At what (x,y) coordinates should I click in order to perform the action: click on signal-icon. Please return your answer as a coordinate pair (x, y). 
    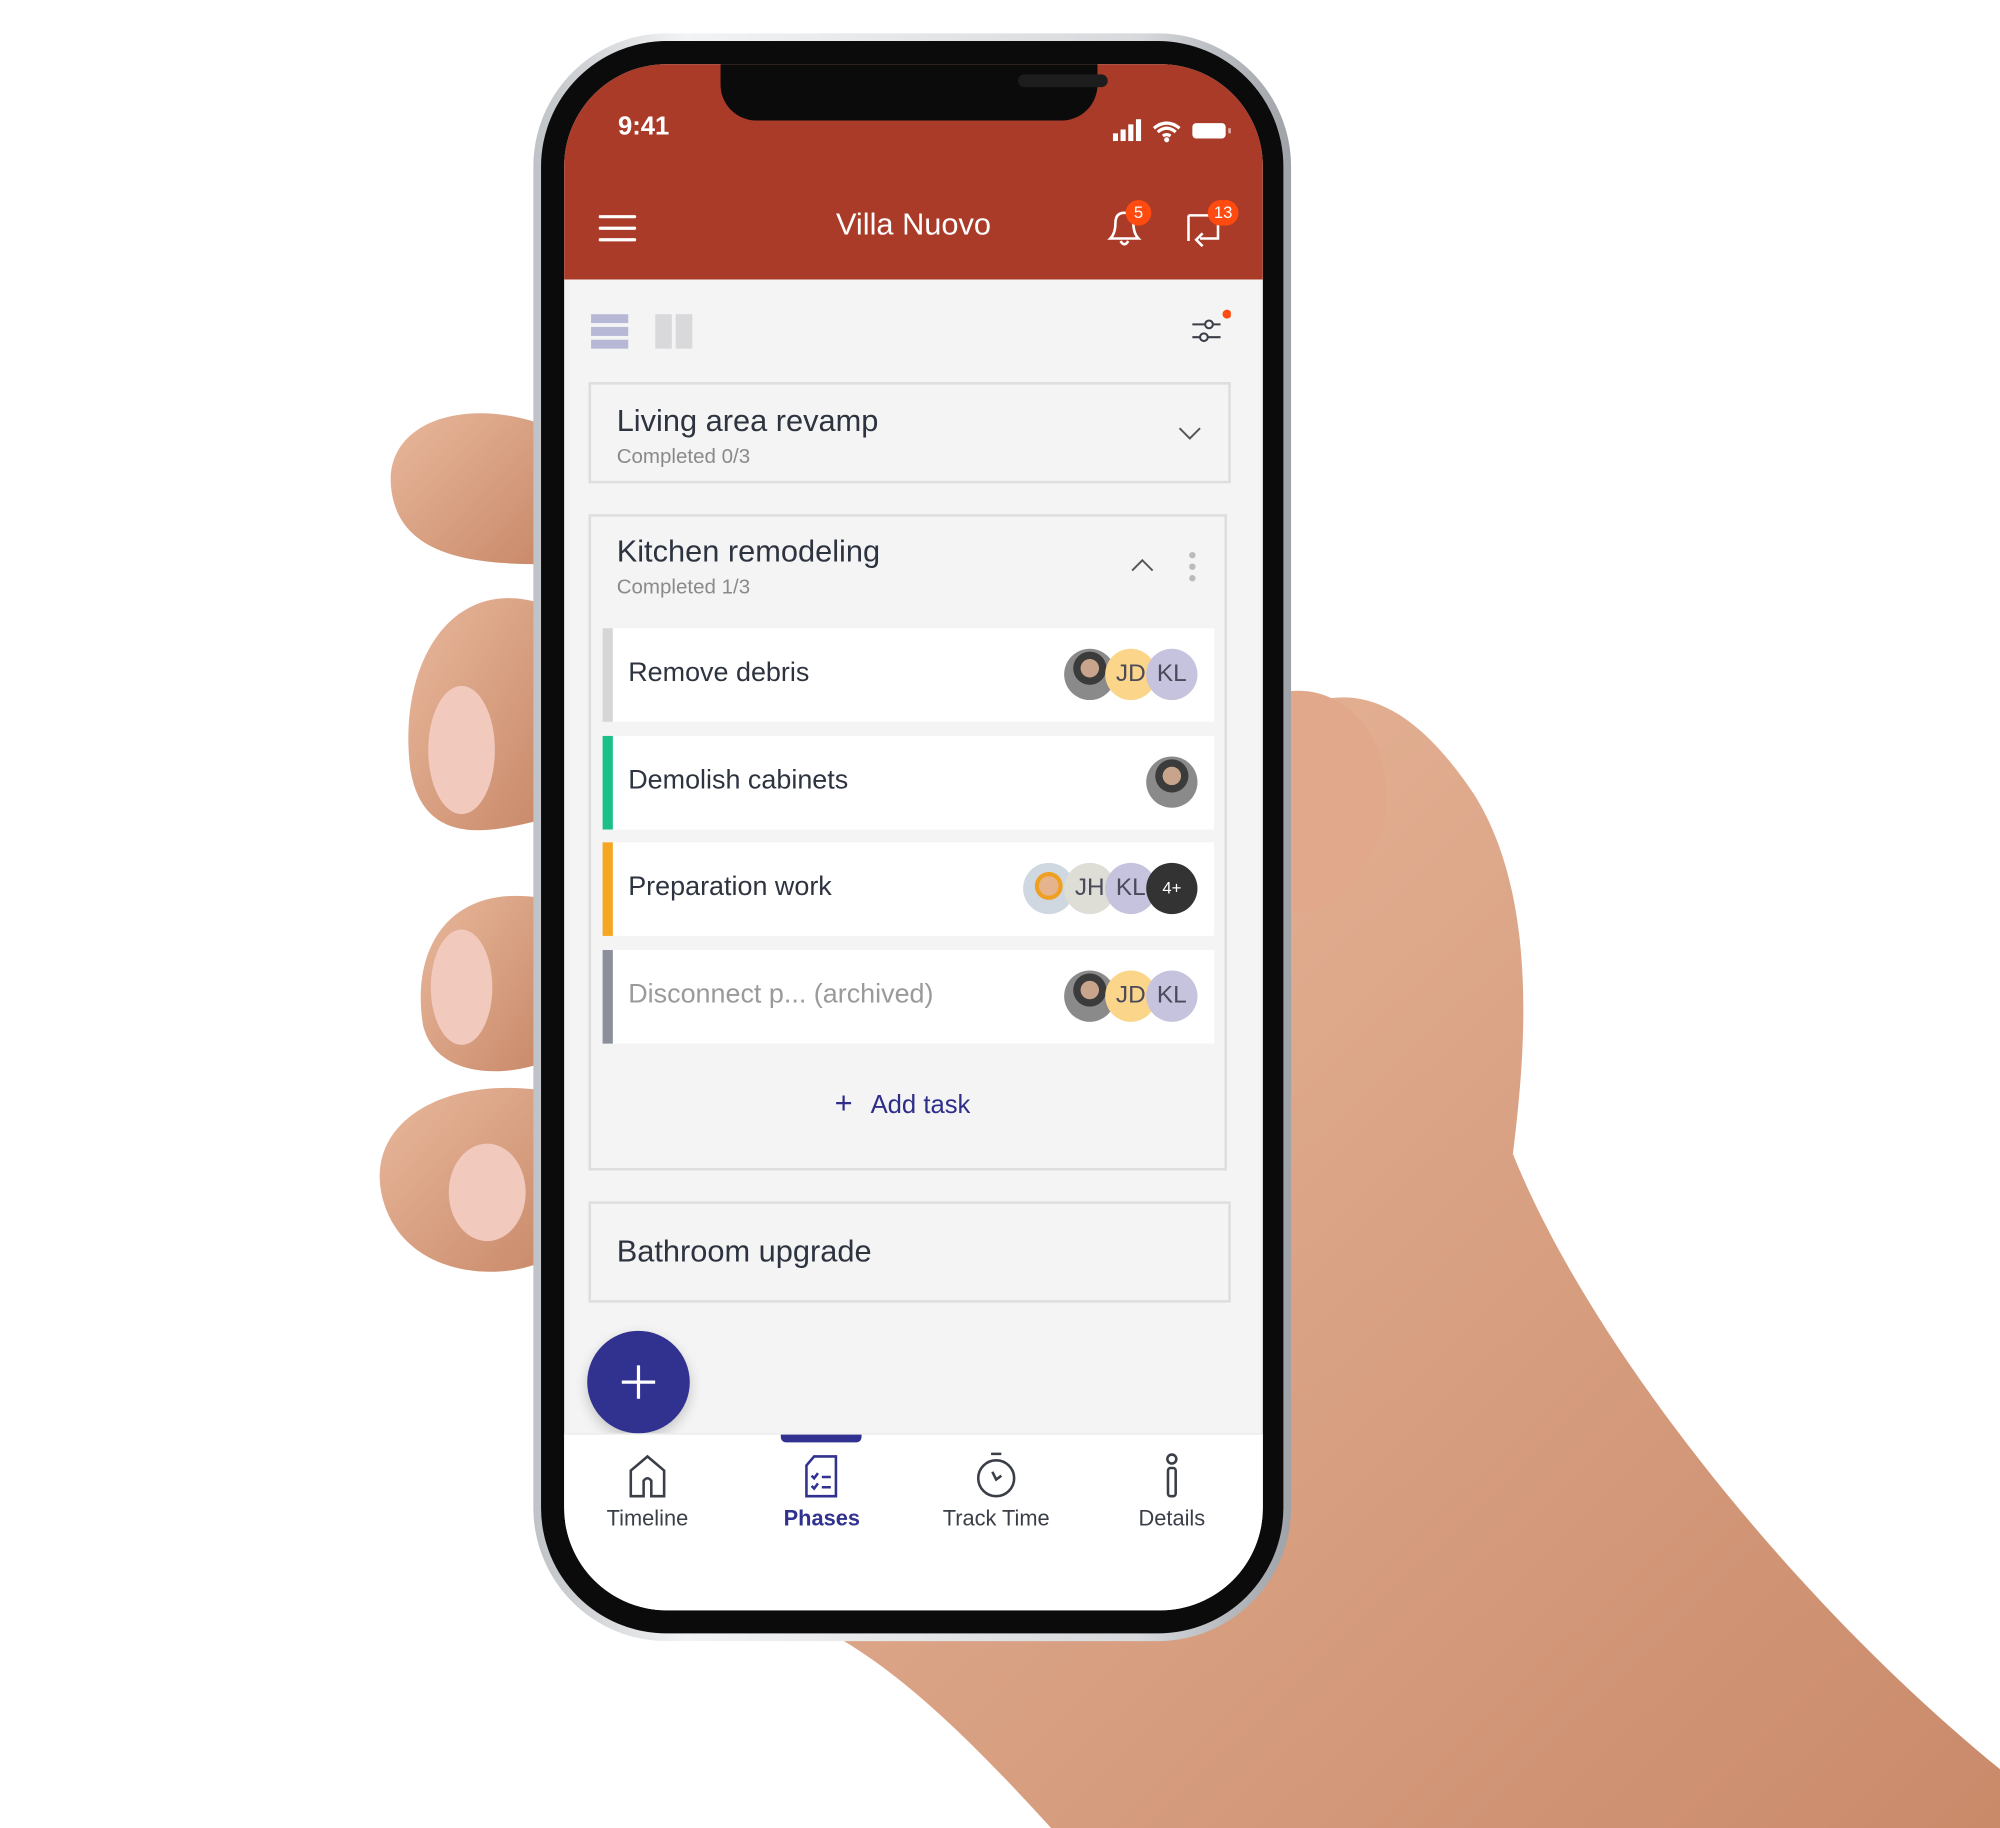
    Looking at the image, I should click on (1115, 137).